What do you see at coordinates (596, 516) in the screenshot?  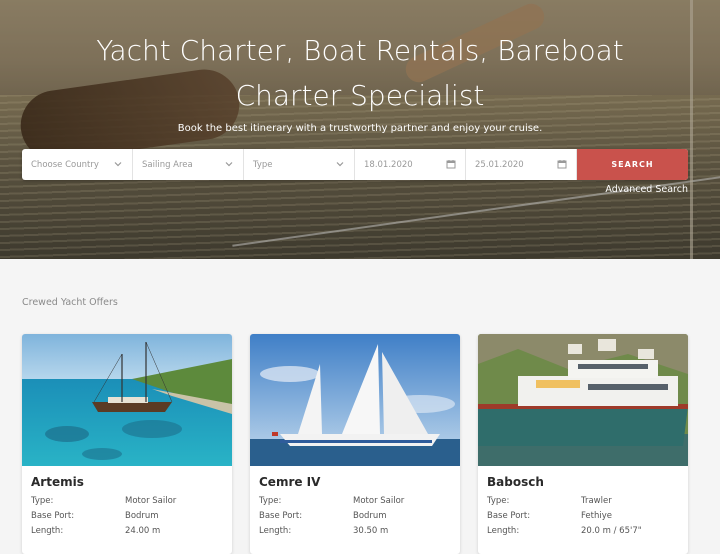 I see `base-port-value: Fethiye` at bounding box center [596, 516].